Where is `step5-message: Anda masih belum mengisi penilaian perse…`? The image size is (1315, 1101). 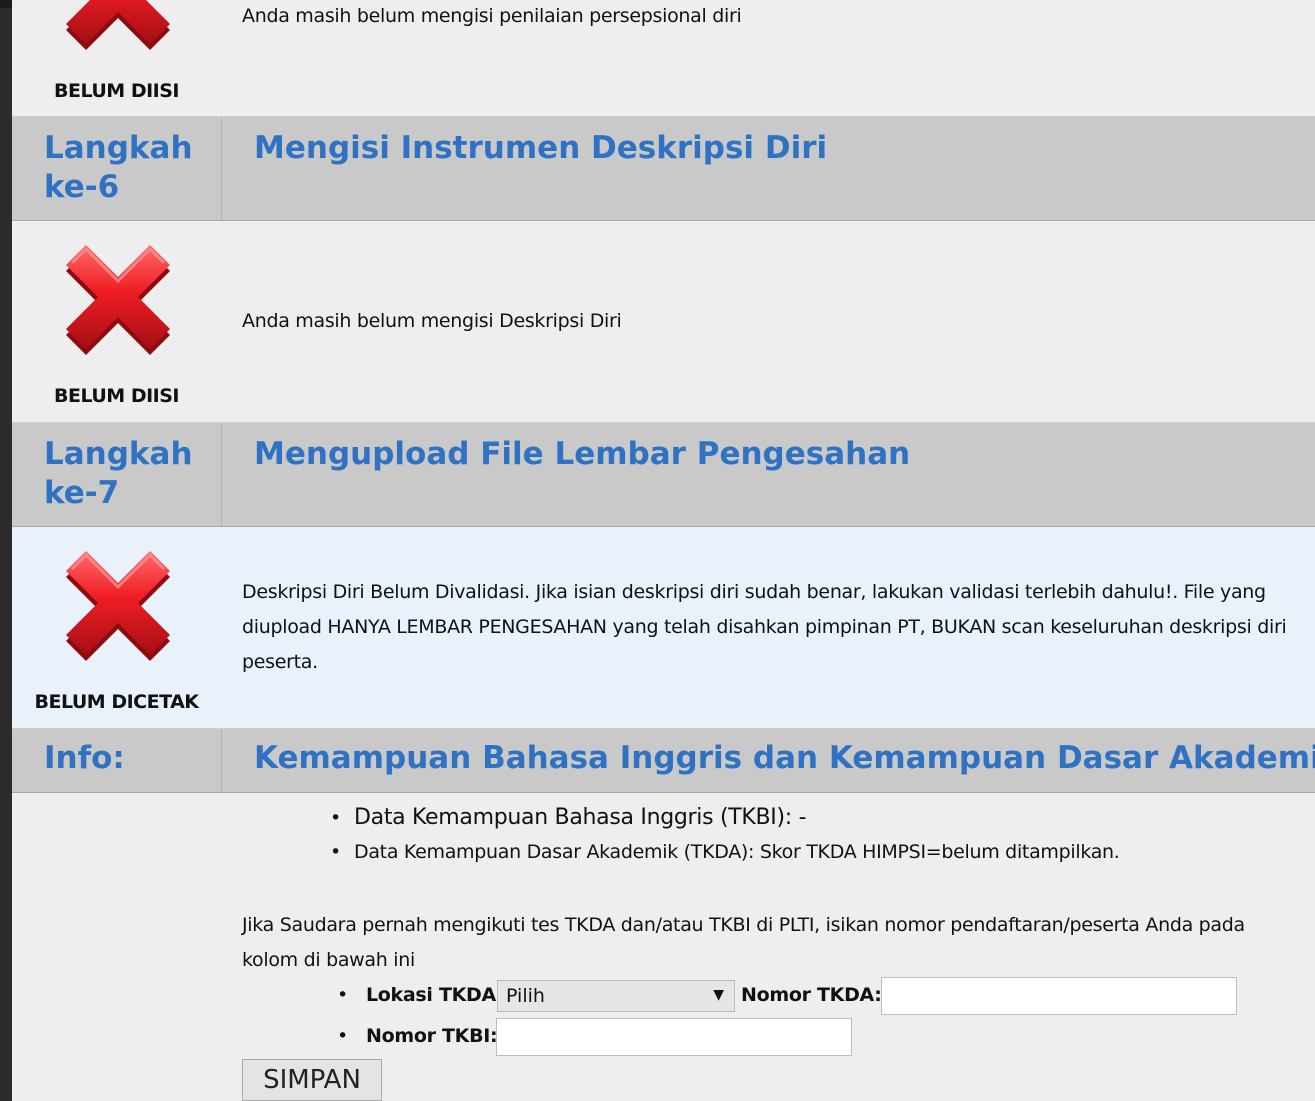
step5-message: Anda masih belum mengisi penilaian perse… is located at coordinates (492, 16).